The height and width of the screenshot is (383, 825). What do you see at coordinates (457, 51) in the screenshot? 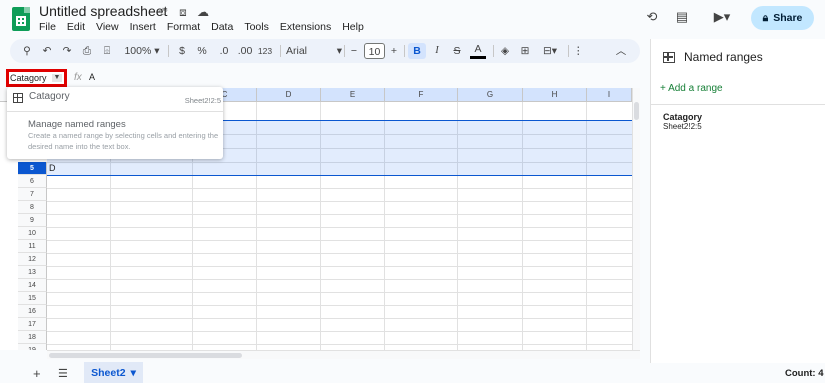
I see `strikethrough-button: S` at bounding box center [457, 51].